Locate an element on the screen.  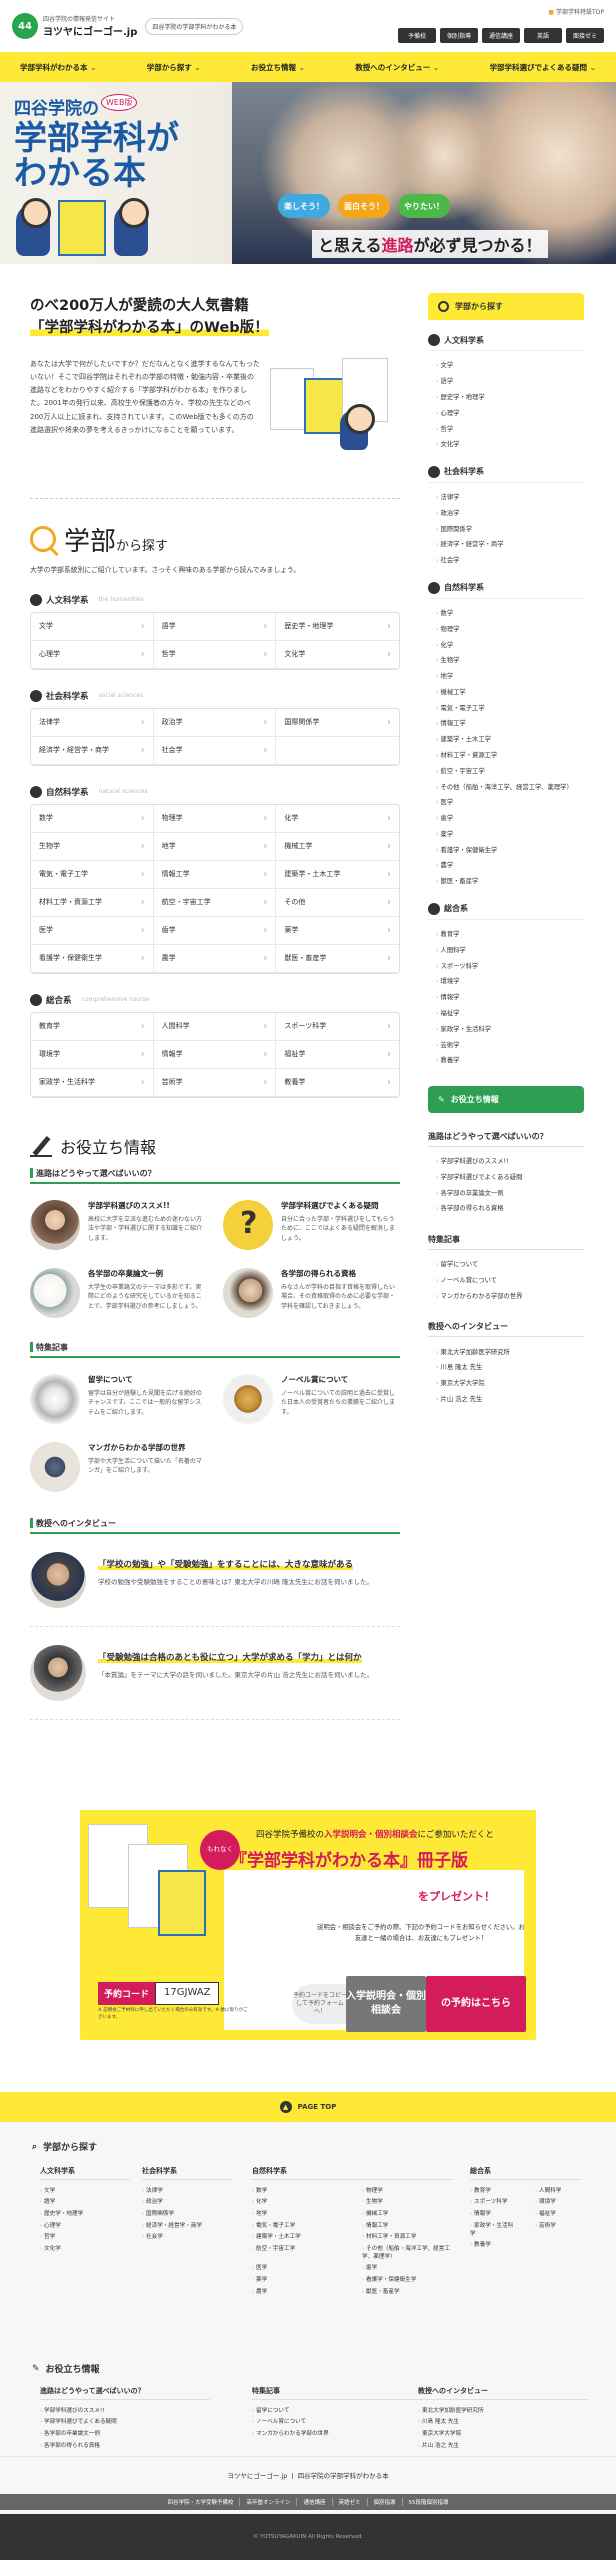
footer-link: 物理学 is located at coordinates (407, 2190).